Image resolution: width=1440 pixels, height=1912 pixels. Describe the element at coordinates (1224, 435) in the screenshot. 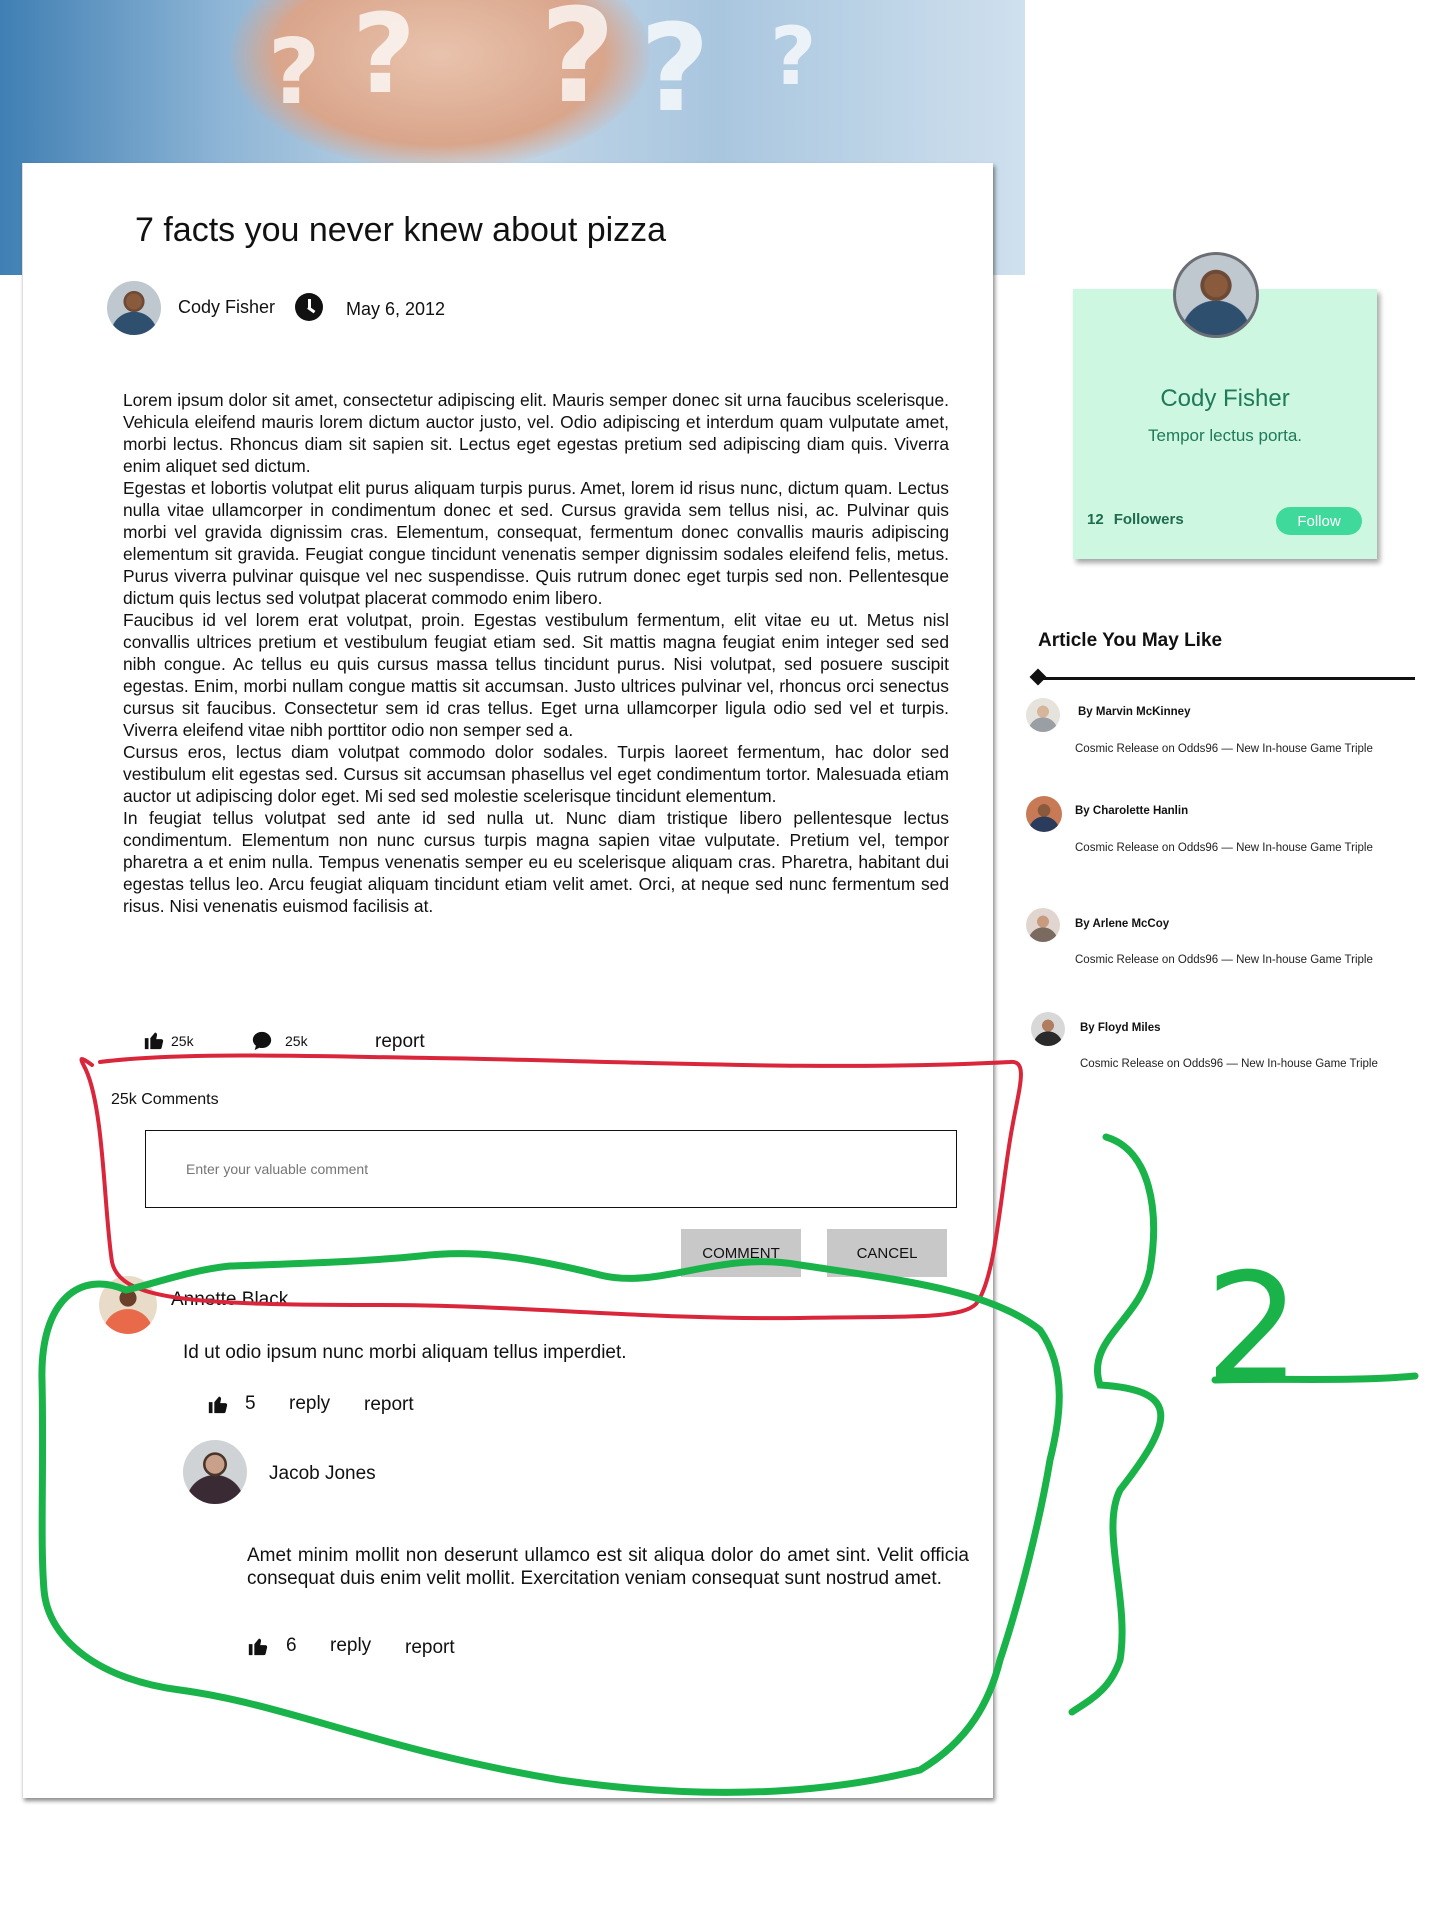

I see `author-card-tagline: Tempor lectus porta.` at that location.